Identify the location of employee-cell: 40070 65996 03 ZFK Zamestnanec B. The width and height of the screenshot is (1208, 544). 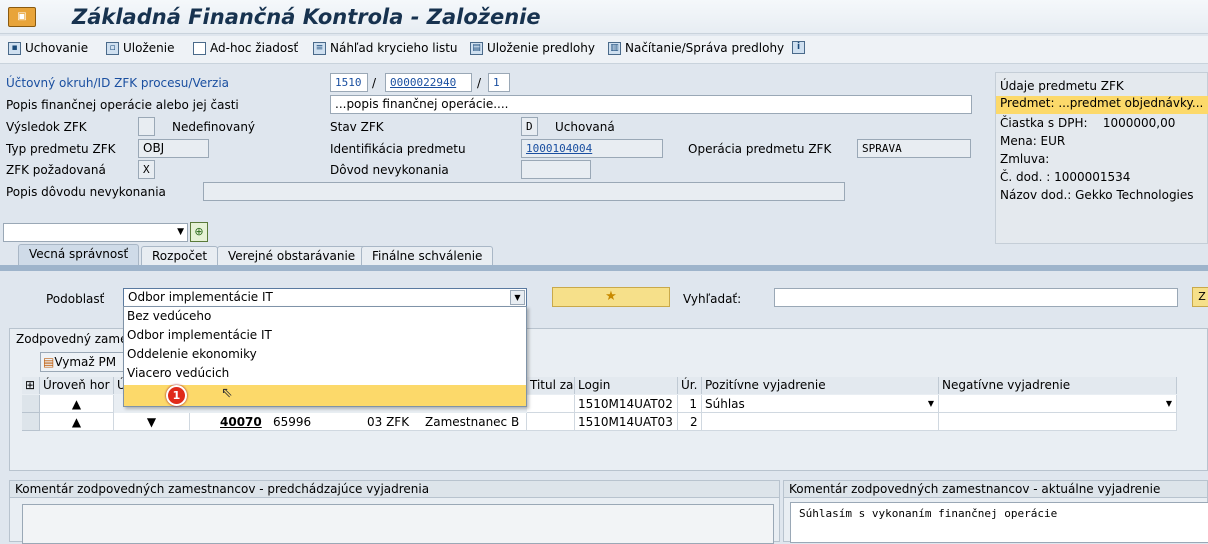
(358, 422).